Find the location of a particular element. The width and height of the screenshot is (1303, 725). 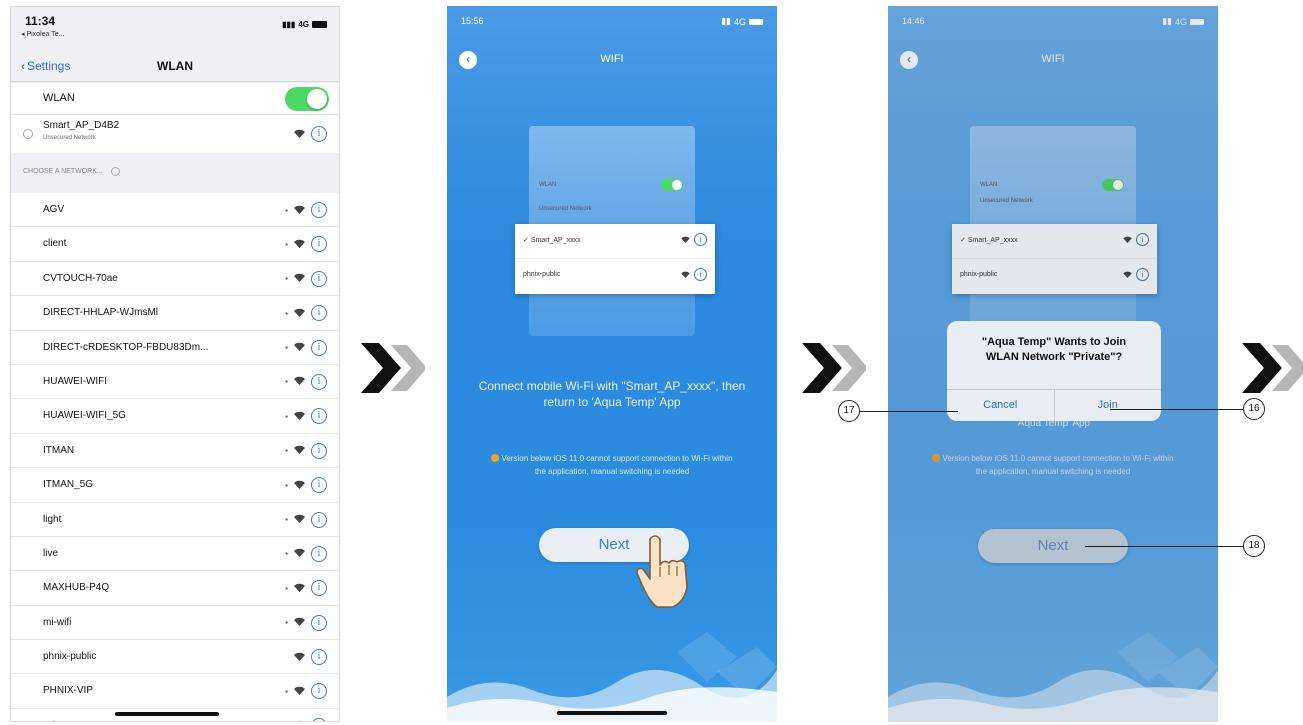

status-time: 15:56 is located at coordinates (472, 21).